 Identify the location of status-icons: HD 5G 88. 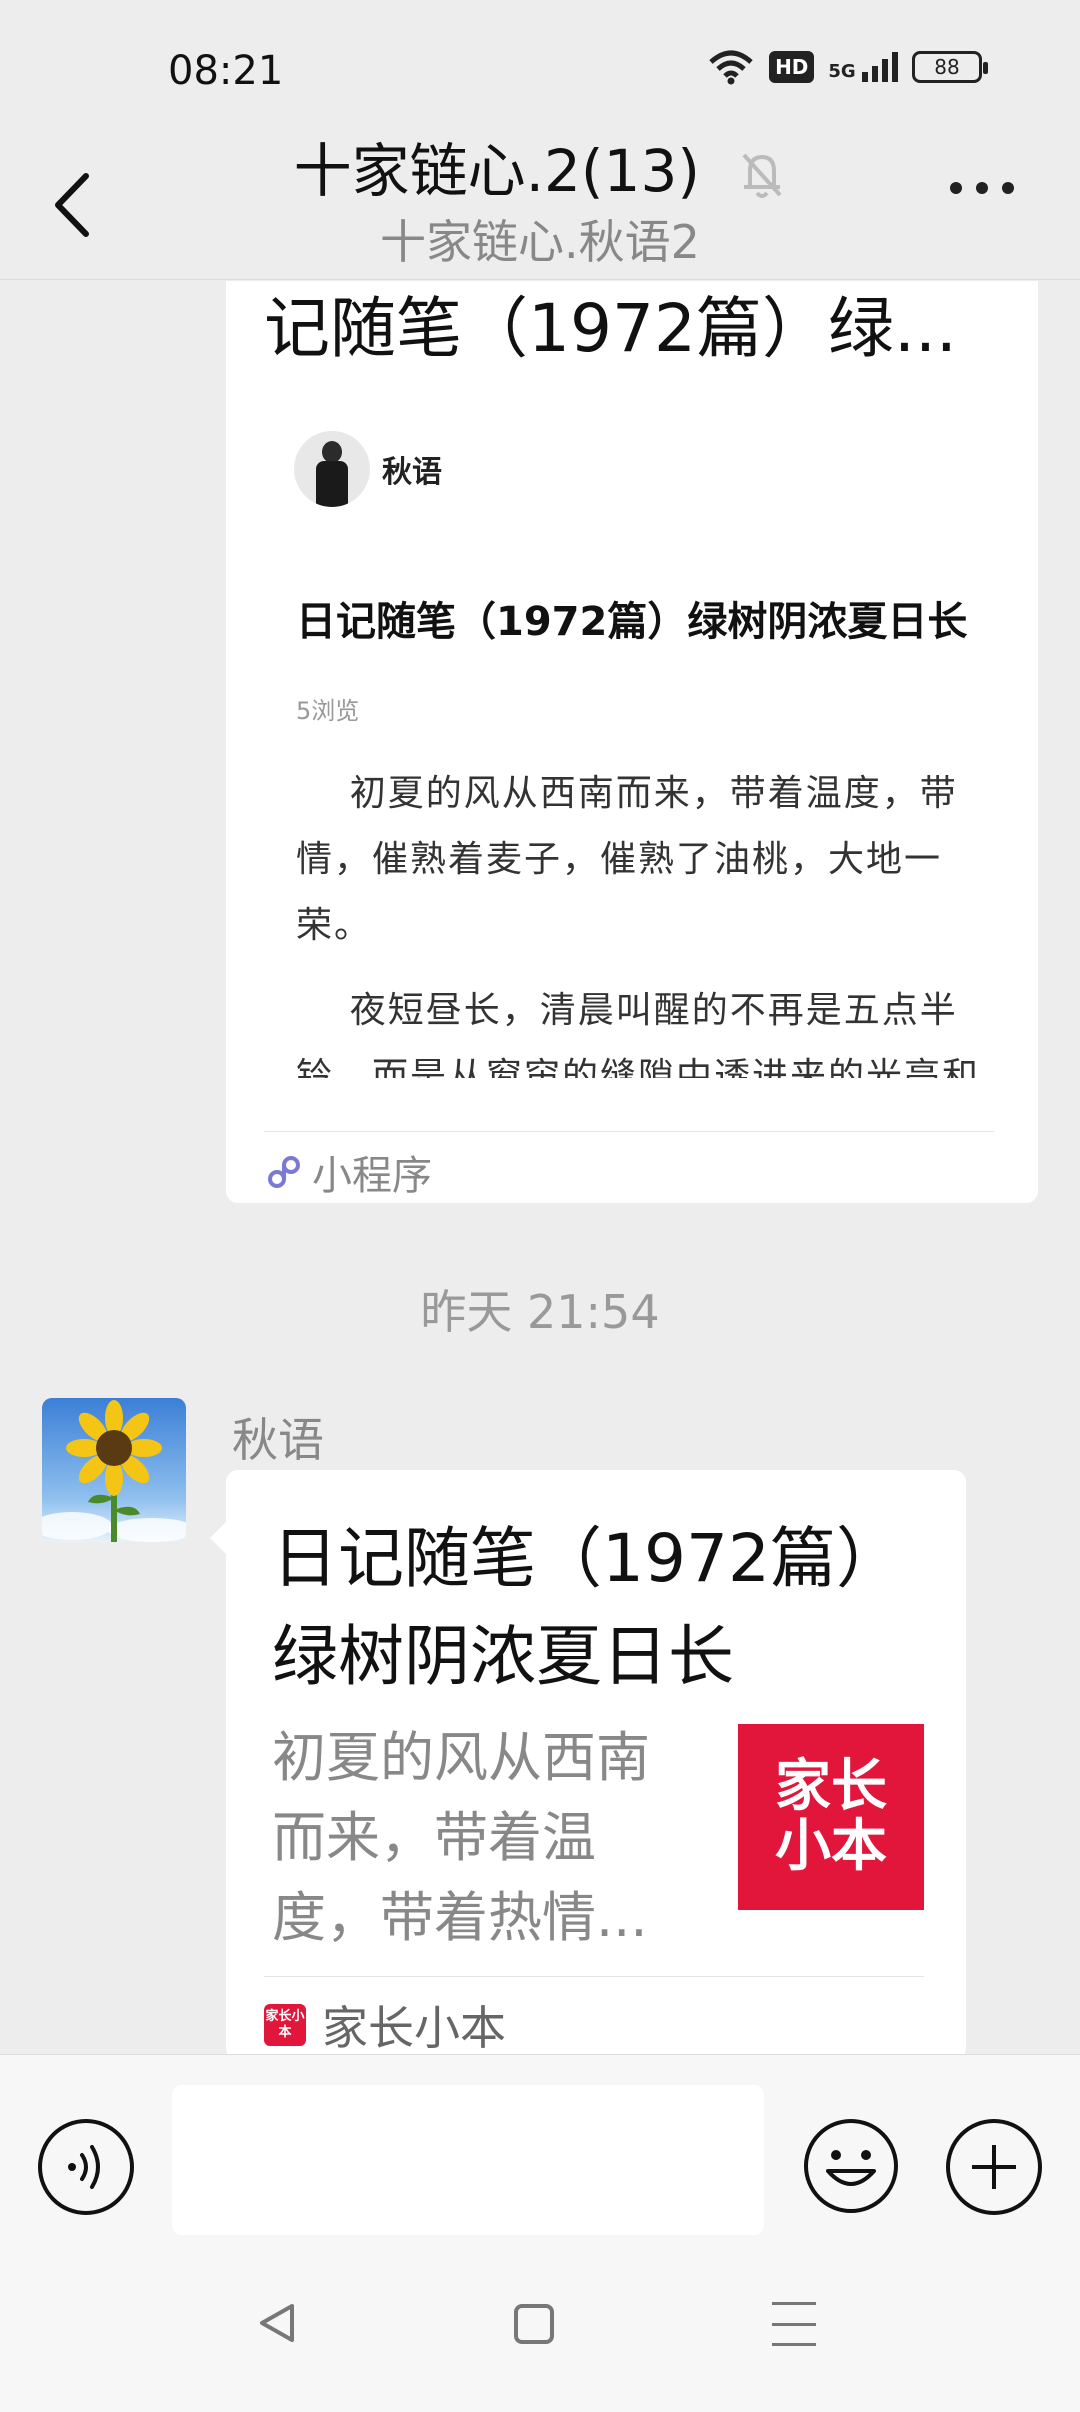
(847, 67).